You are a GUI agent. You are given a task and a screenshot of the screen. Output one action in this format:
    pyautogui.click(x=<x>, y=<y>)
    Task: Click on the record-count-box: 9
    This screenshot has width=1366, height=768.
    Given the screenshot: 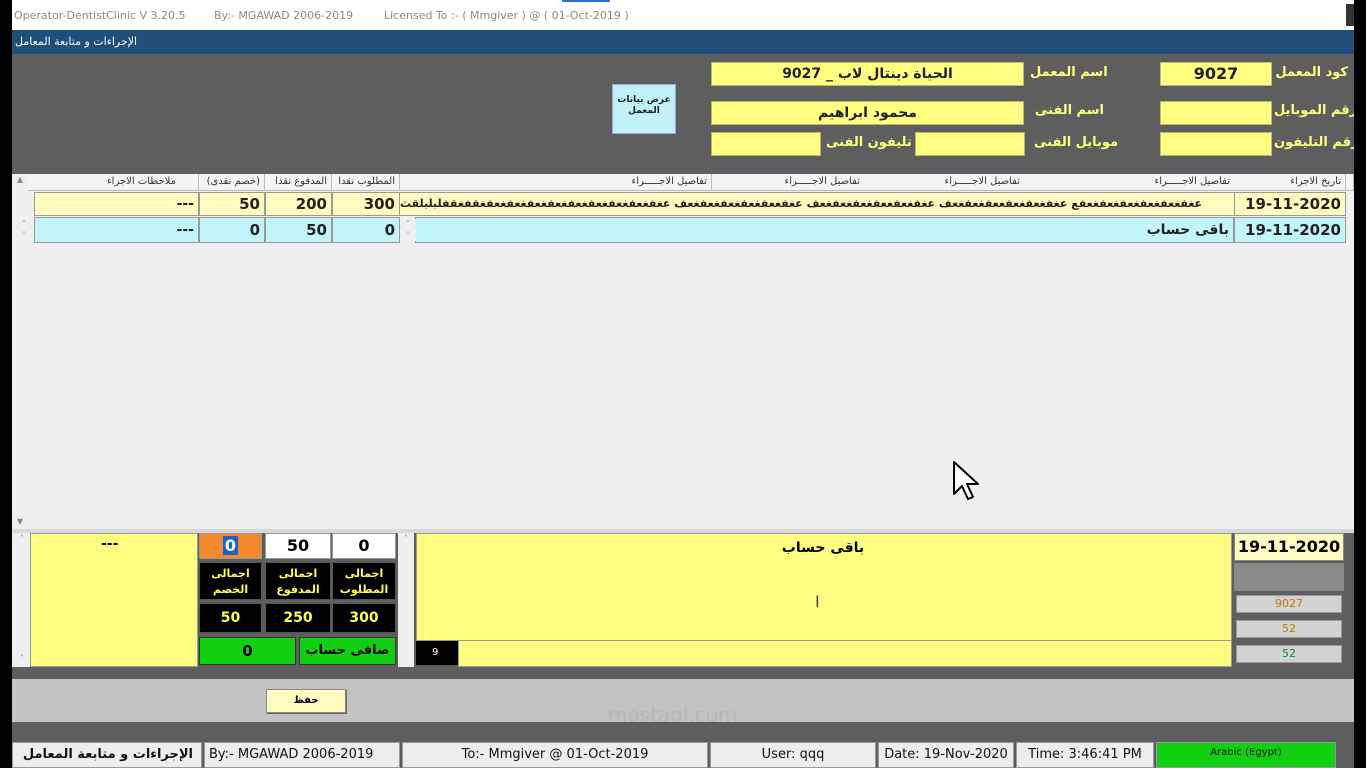 What is the action you would take?
    pyautogui.click(x=437, y=653)
    